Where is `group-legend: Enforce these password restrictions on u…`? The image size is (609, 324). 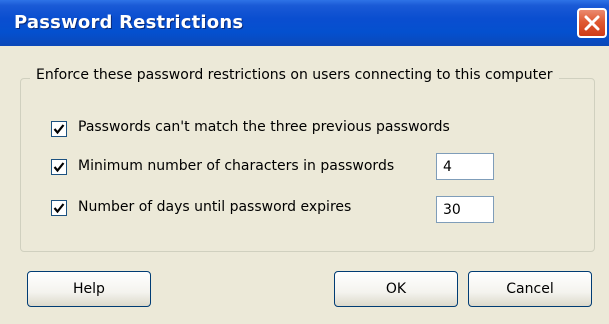 group-legend: Enforce these password restrictions on u… is located at coordinates (294, 75).